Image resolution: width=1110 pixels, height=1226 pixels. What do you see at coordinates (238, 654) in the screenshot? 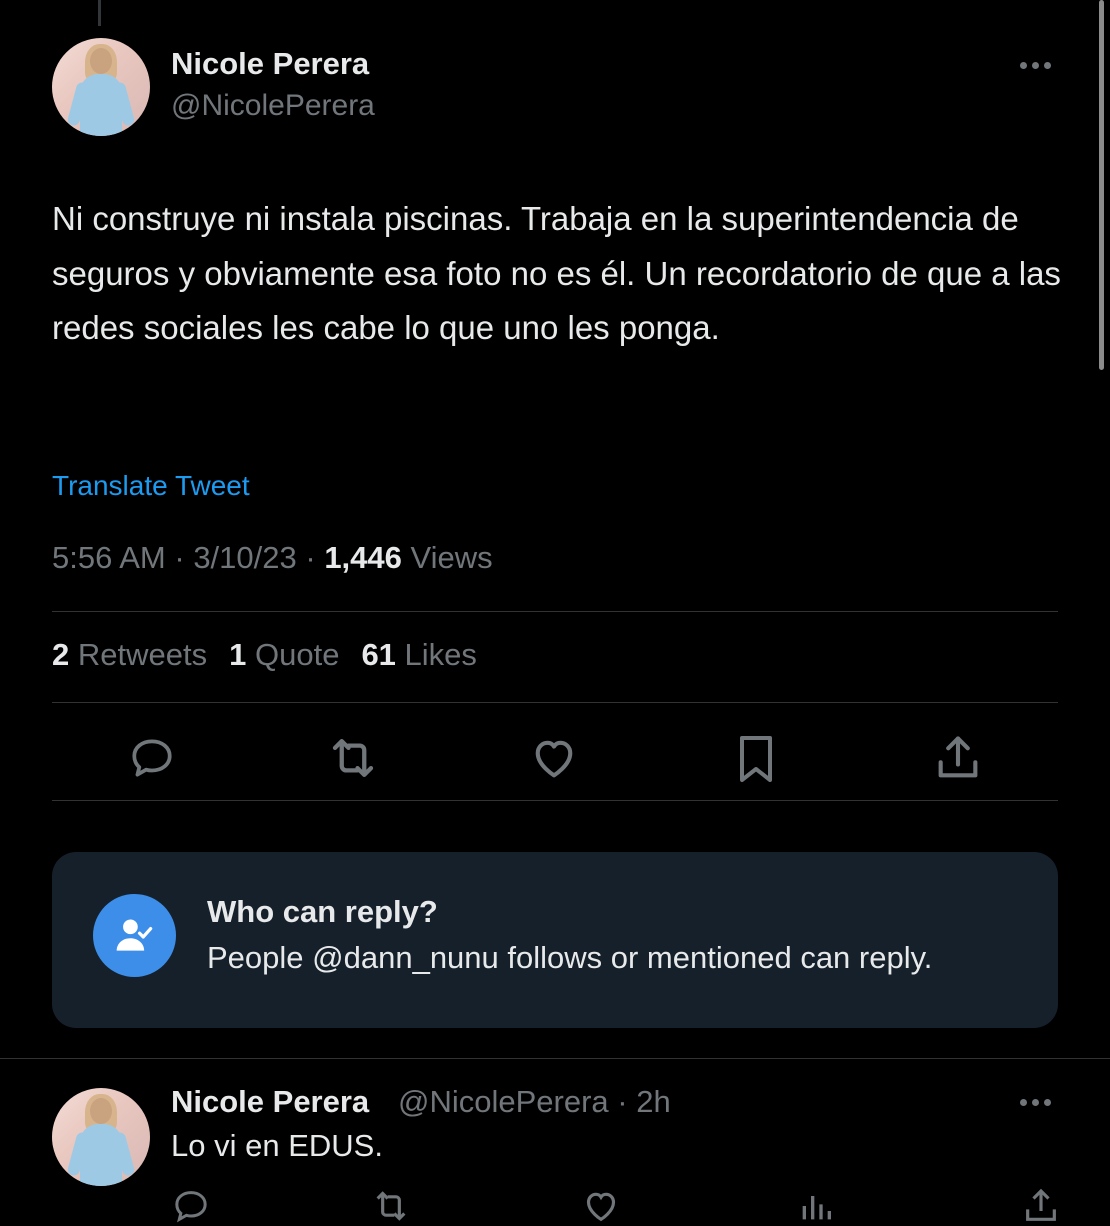
I see `quotes-count: 1` at bounding box center [238, 654].